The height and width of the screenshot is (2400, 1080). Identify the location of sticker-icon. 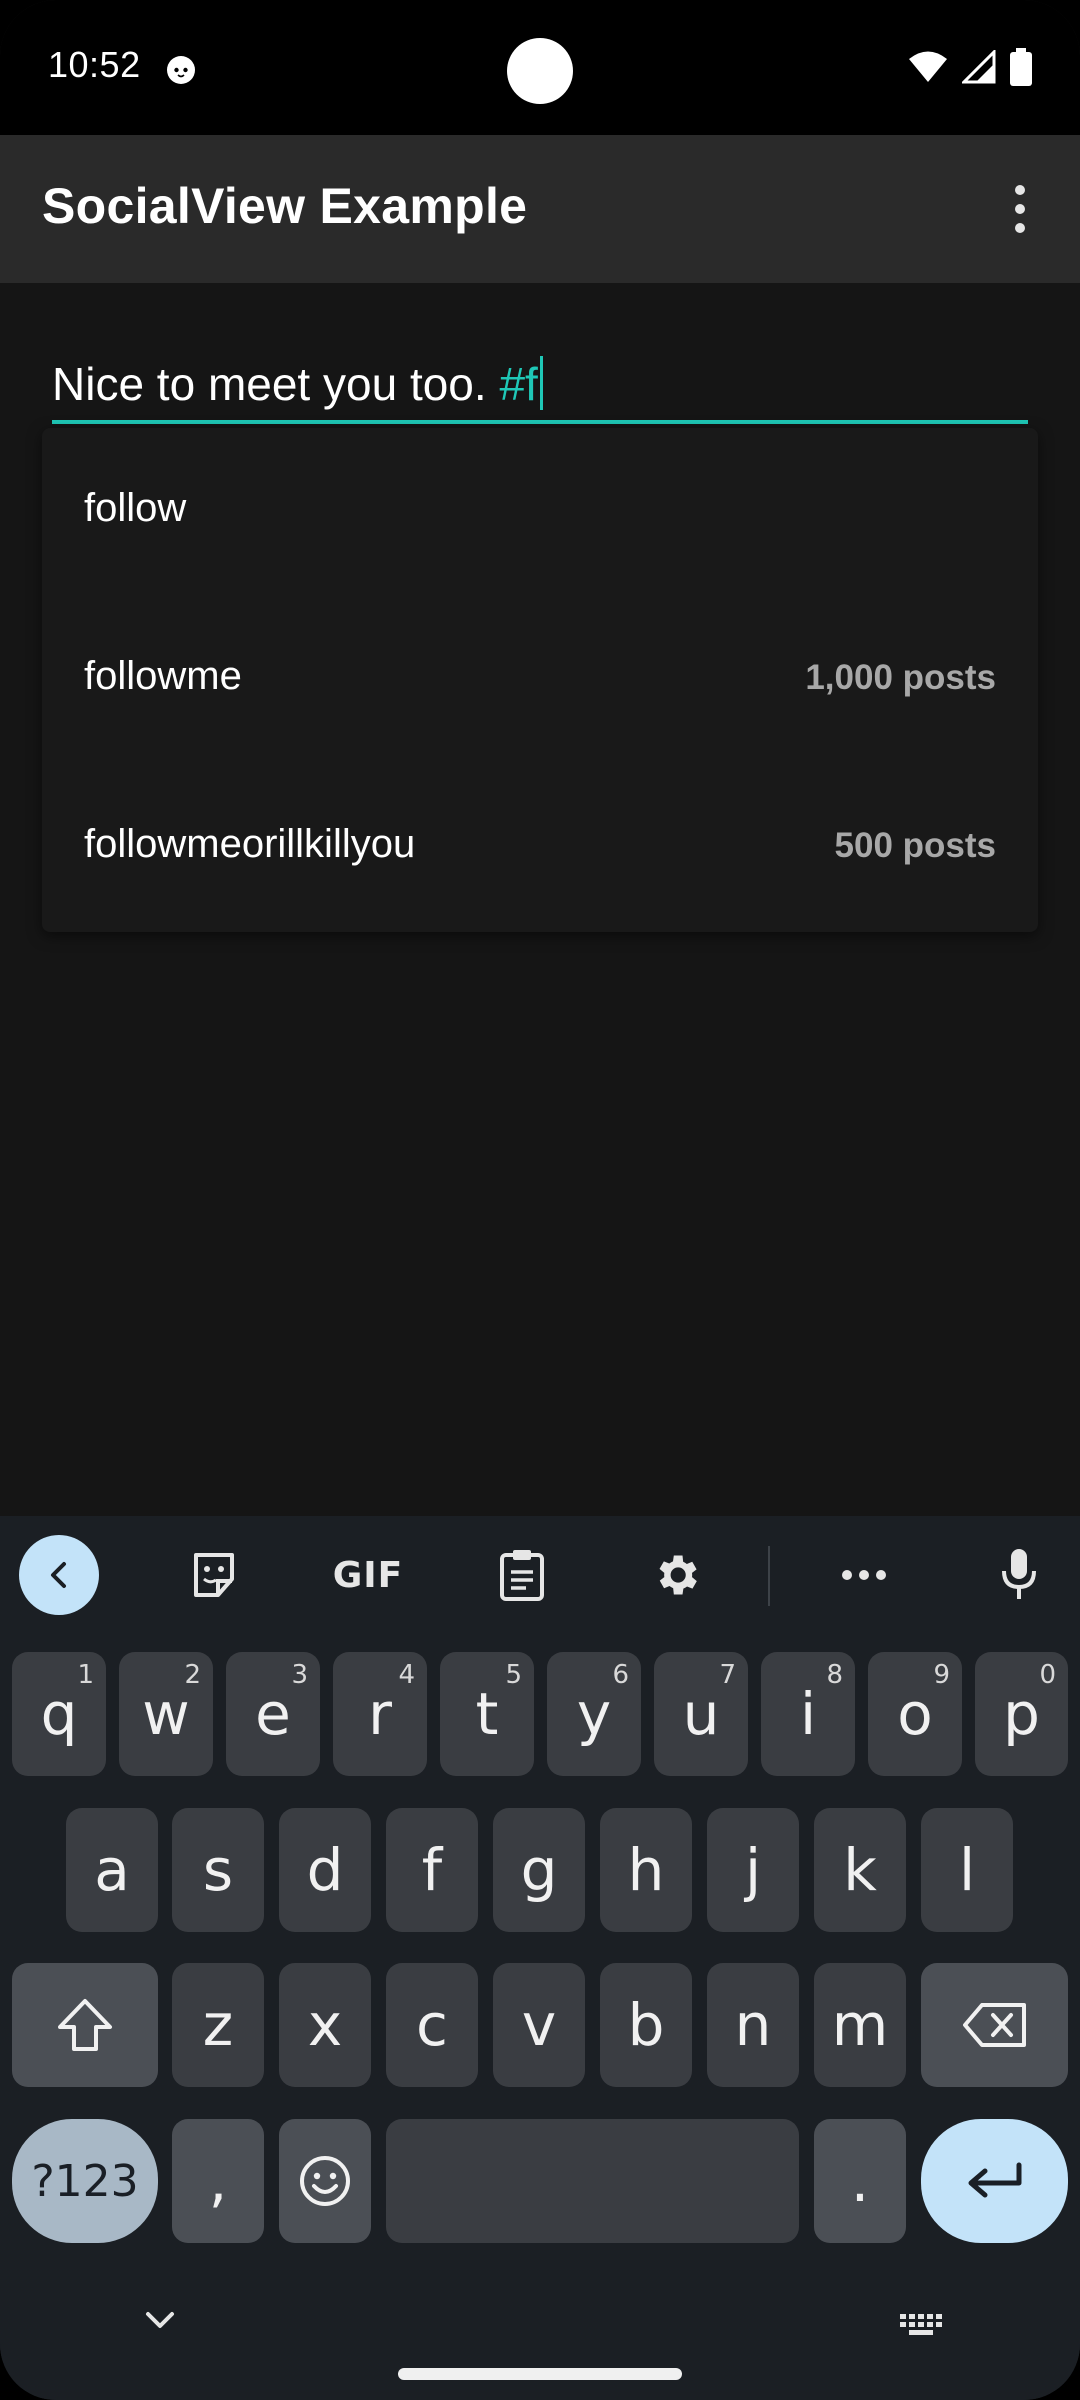
(214, 1575).